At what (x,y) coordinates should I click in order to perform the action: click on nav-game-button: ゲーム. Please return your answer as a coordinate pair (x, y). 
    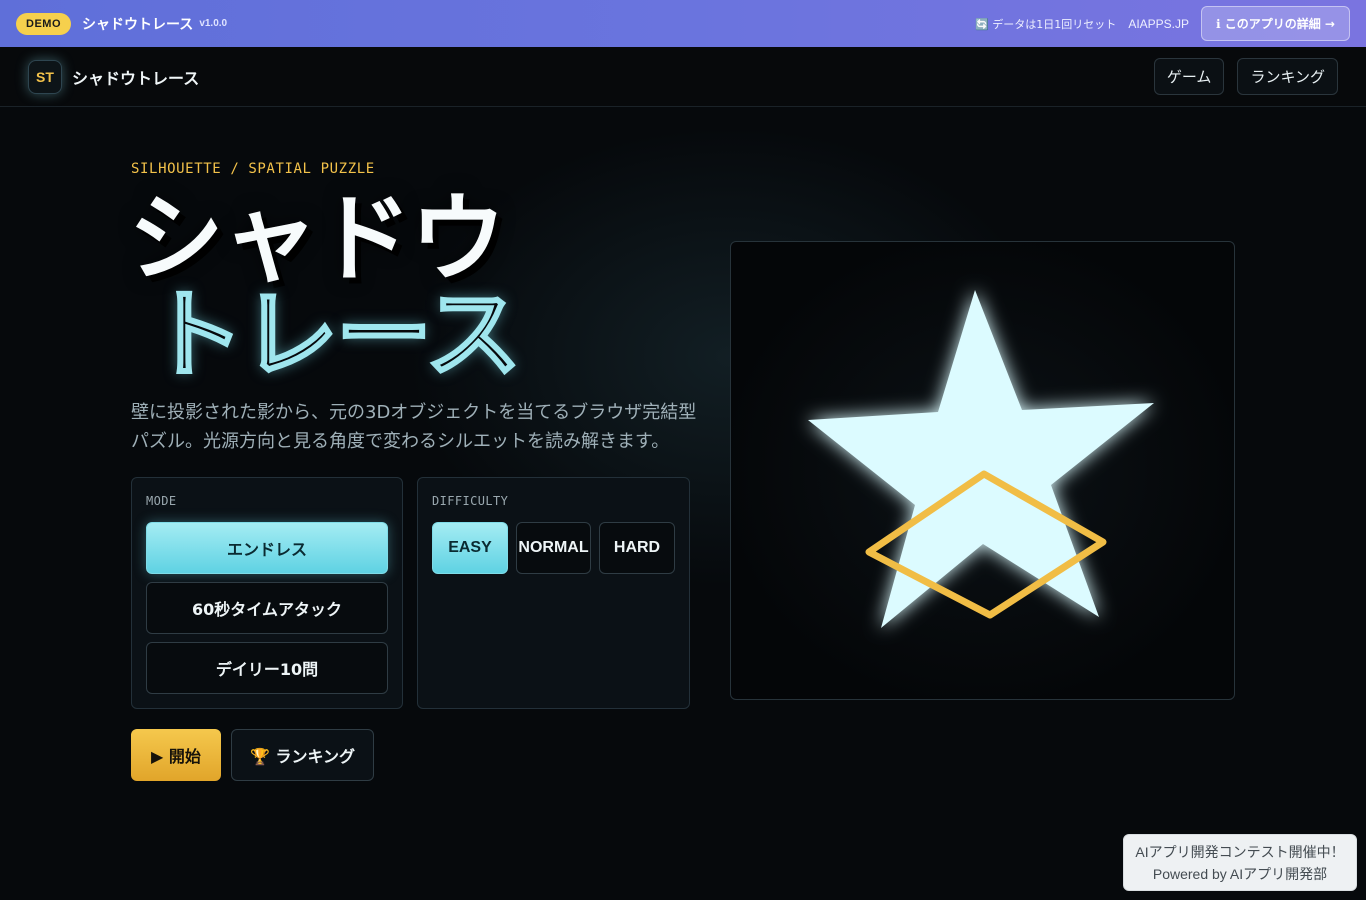
    Looking at the image, I should click on (1189, 76).